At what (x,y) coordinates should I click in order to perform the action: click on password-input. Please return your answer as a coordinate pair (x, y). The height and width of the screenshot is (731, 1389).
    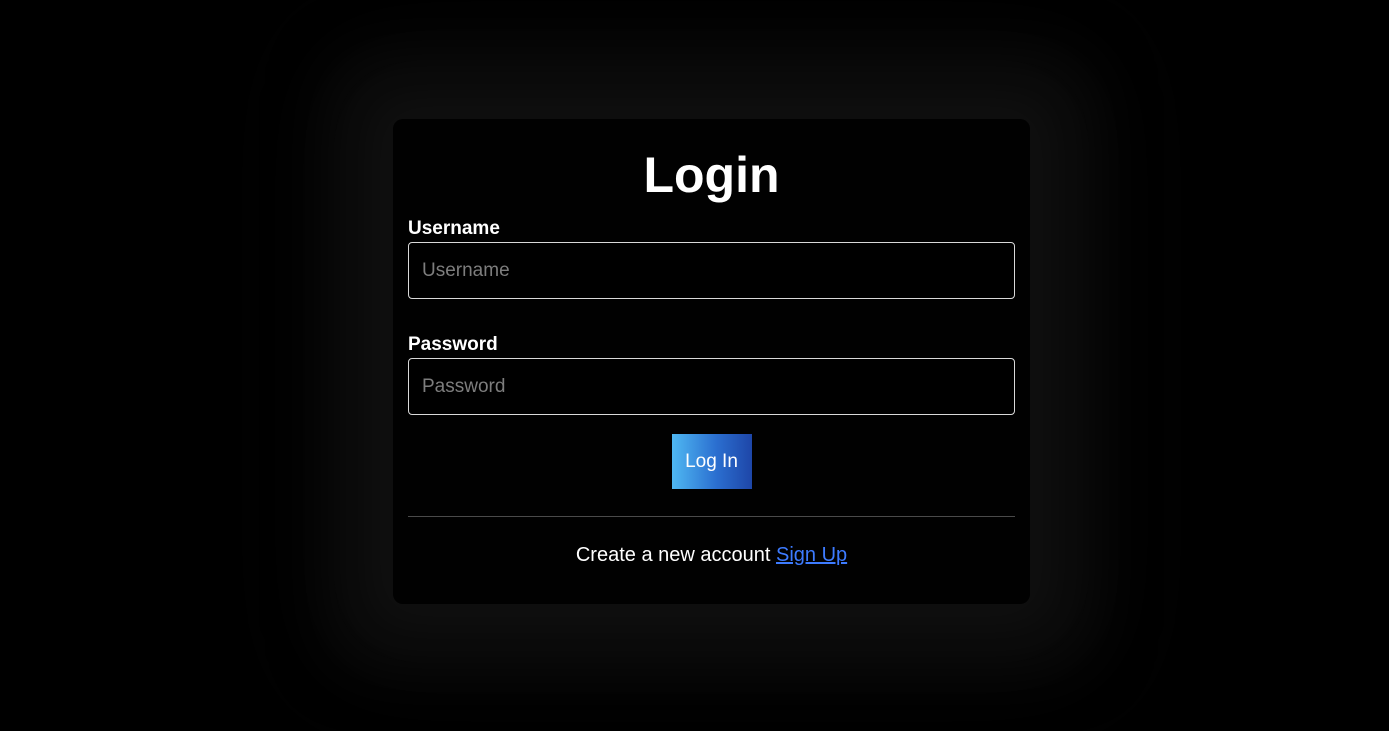
    Looking at the image, I should click on (711, 386).